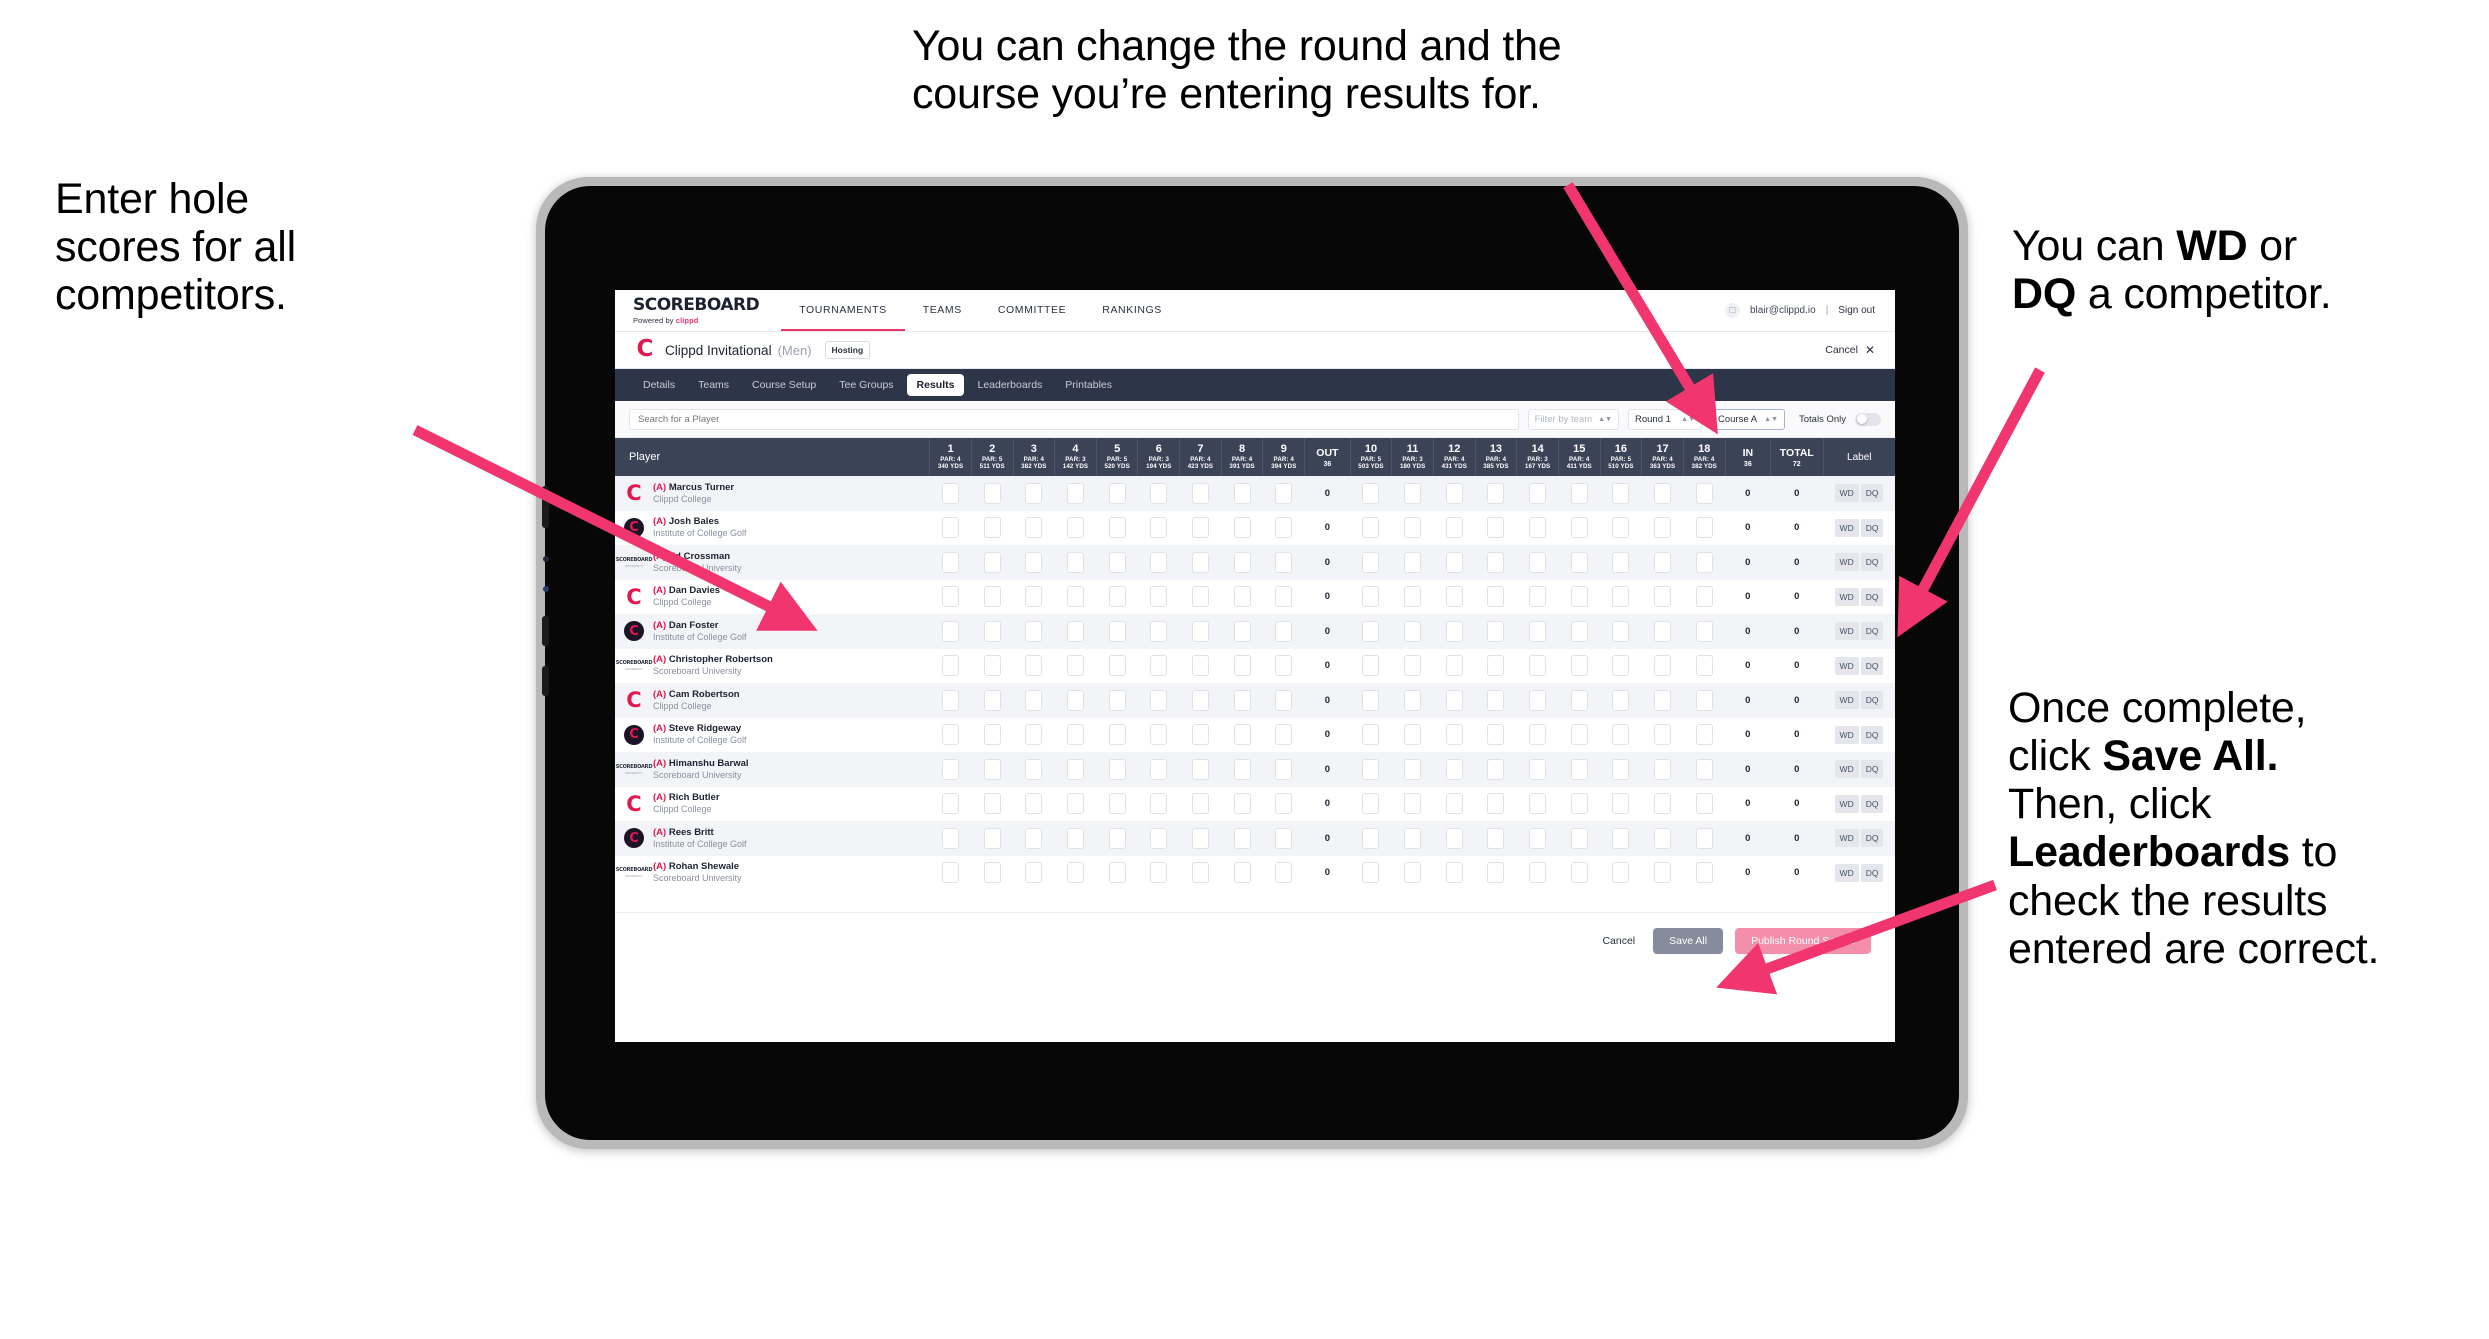 The width and height of the screenshot is (2489, 1339). What do you see at coordinates (1971, 502) in the screenshot?
I see `arrow-to-wd-dq` at bounding box center [1971, 502].